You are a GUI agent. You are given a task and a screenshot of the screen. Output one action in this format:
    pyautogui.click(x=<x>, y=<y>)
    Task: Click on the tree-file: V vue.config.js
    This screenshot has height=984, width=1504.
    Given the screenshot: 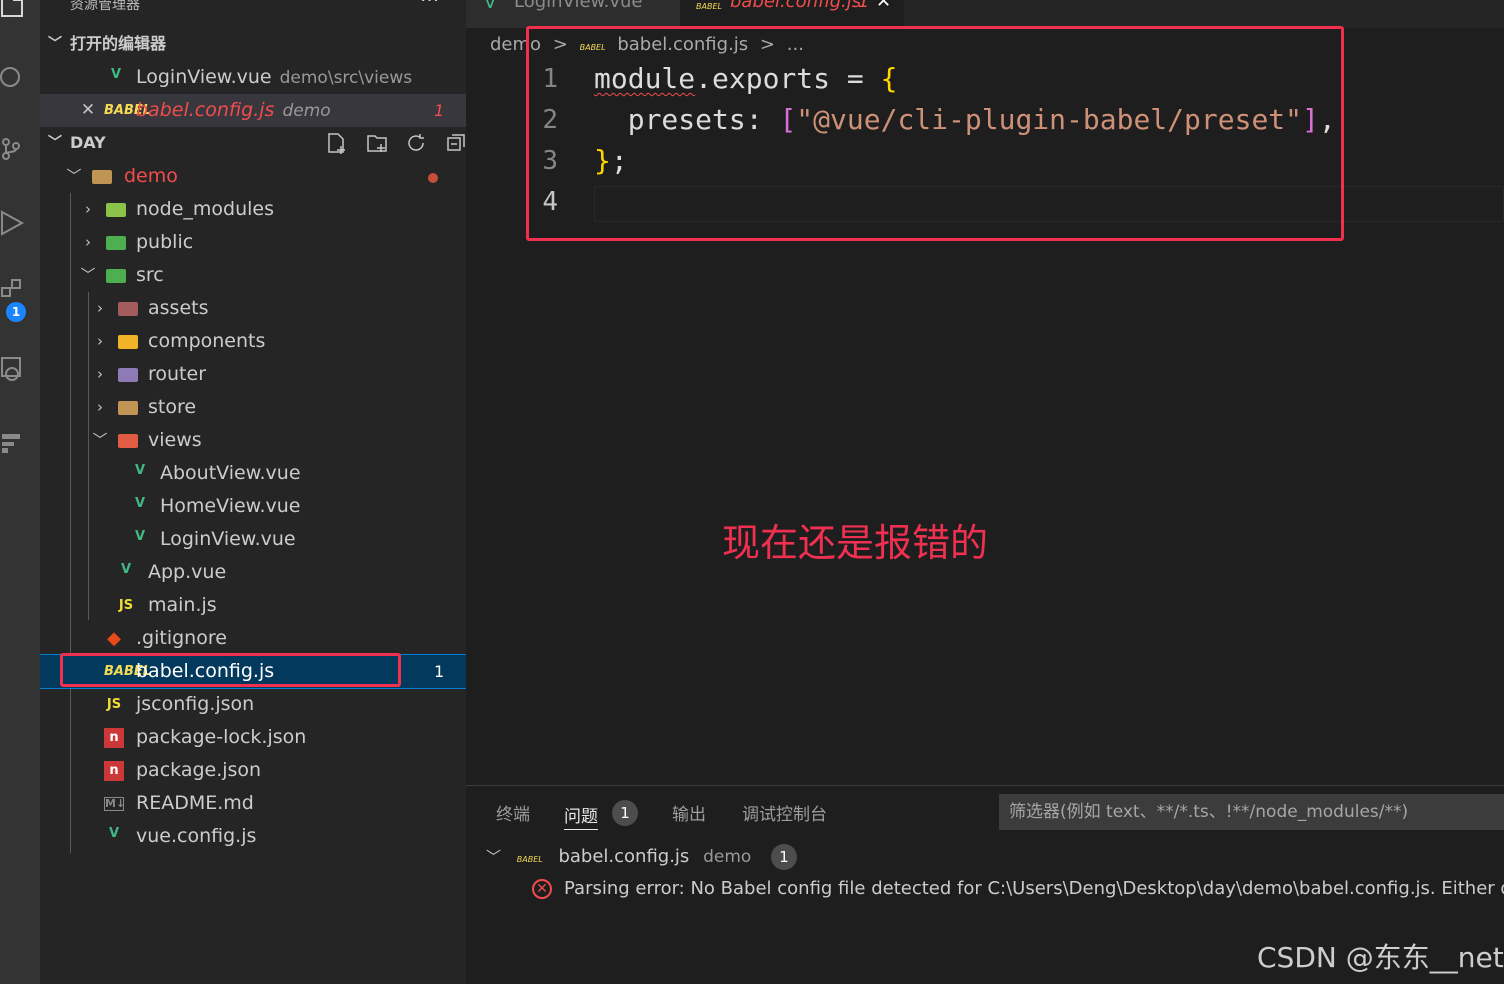 What is the action you would take?
    pyautogui.click(x=253, y=836)
    